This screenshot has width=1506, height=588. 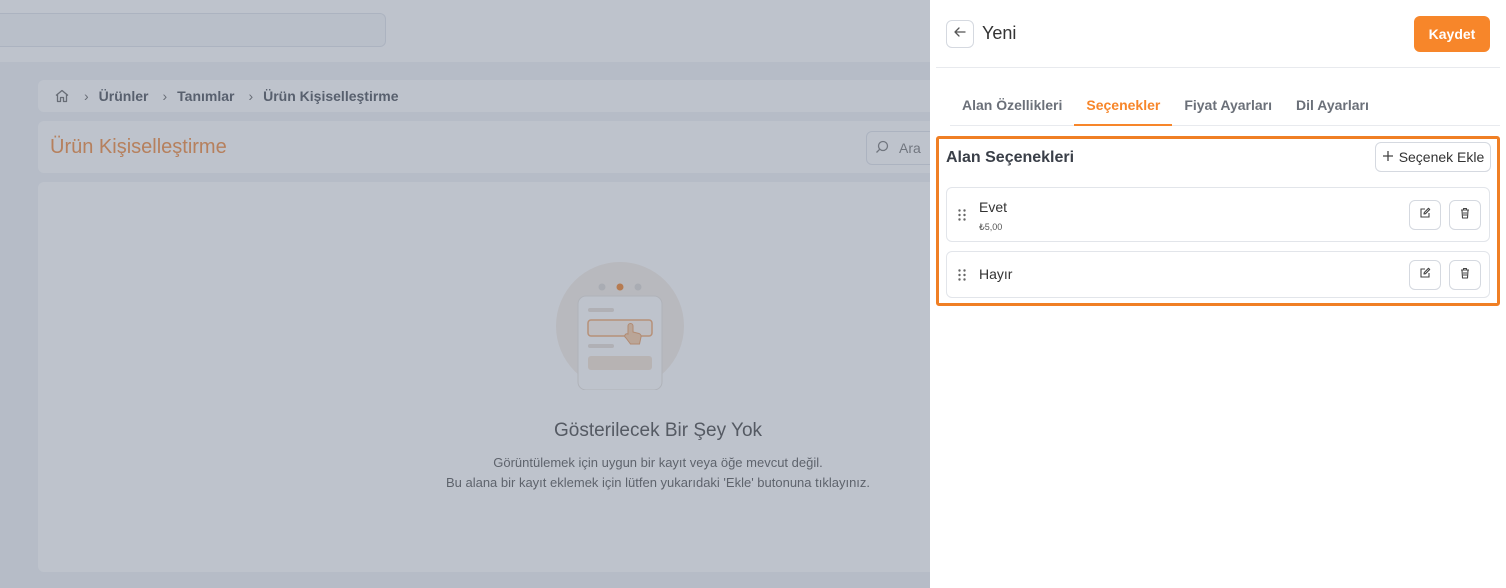 I want to click on save-button: Kaydet, so click(x=1452, y=34).